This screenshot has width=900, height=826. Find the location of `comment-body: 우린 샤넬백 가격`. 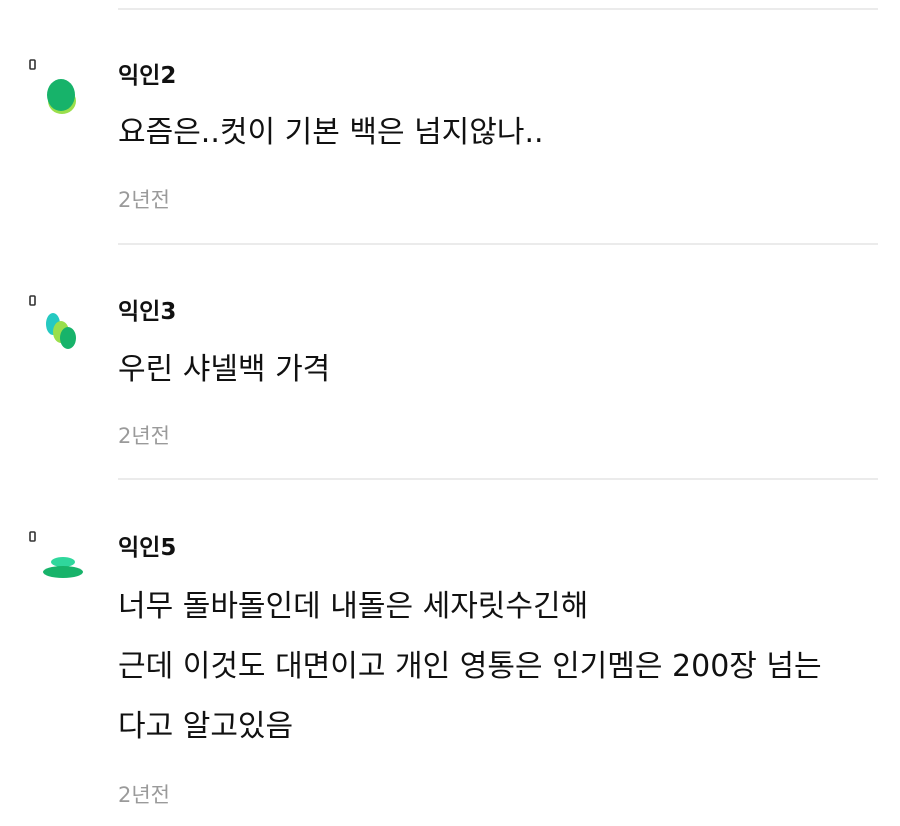

comment-body: 우린 샤넬백 가격 is located at coordinates (503, 370).